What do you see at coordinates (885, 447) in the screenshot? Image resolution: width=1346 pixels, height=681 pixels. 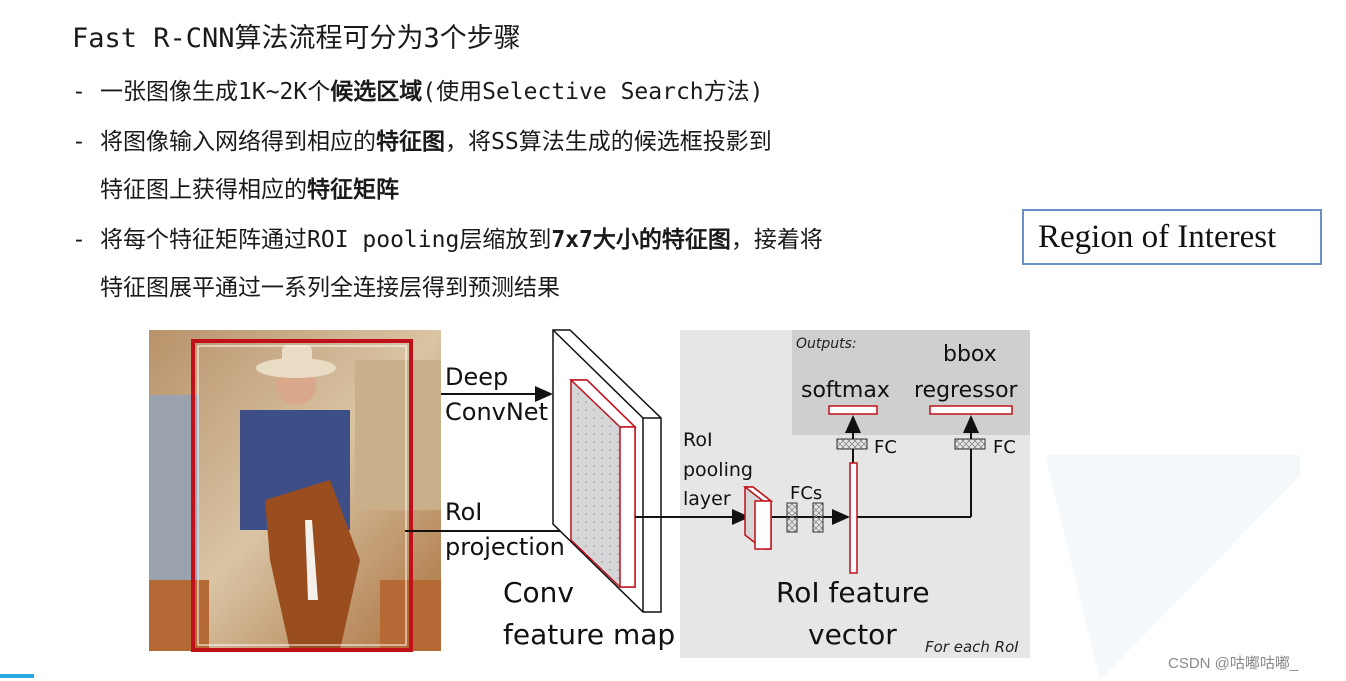 I see `label-fc-left: FC` at bounding box center [885, 447].